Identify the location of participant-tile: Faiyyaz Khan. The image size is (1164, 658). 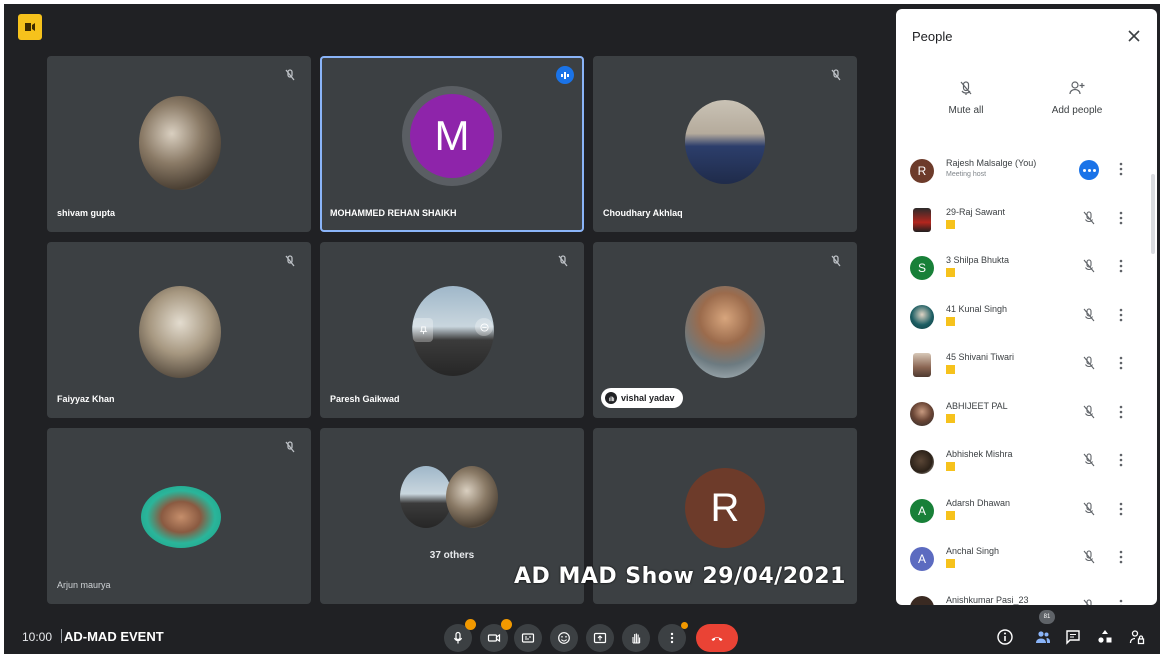
(179, 330).